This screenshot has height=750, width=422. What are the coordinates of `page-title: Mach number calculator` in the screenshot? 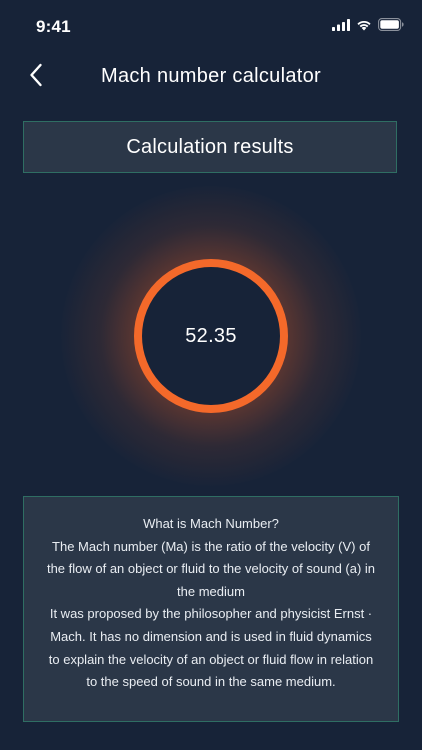 It's located at (211, 76).